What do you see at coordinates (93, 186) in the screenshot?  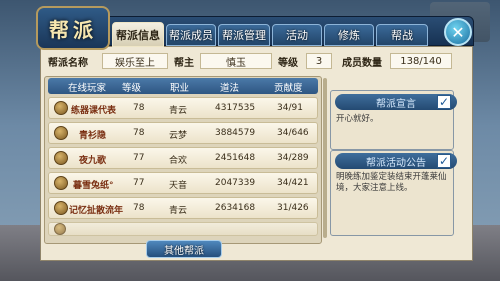 I see `member-name: 暮雪兔纸°` at bounding box center [93, 186].